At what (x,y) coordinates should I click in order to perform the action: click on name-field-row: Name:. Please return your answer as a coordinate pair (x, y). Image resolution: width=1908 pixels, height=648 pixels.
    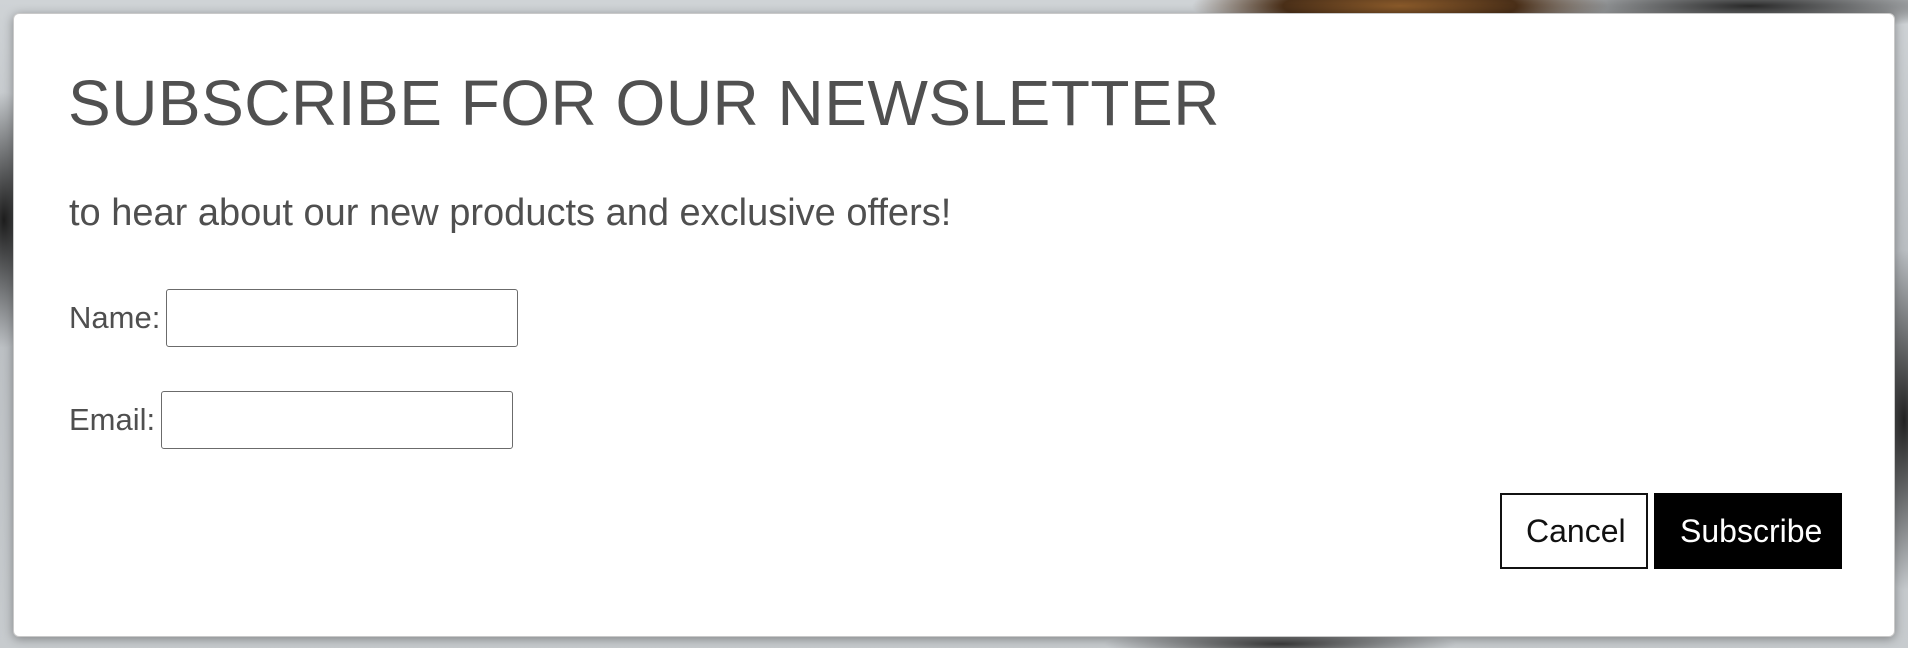
    Looking at the image, I should click on (294, 318).